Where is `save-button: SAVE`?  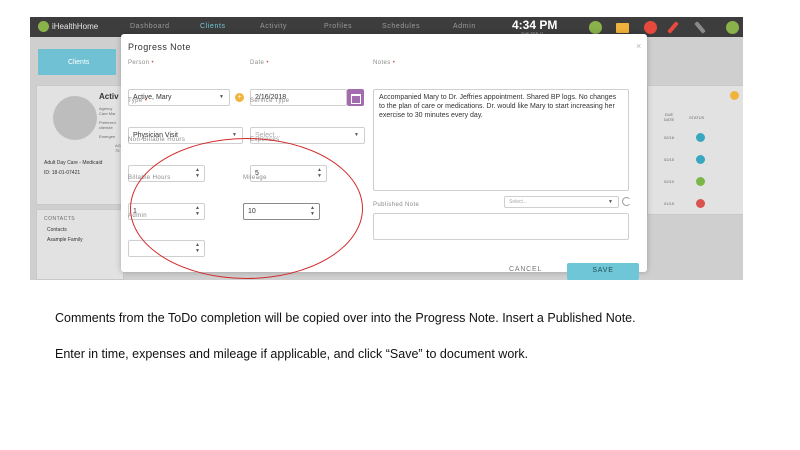 save-button: SAVE is located at coordinates (603, 271).